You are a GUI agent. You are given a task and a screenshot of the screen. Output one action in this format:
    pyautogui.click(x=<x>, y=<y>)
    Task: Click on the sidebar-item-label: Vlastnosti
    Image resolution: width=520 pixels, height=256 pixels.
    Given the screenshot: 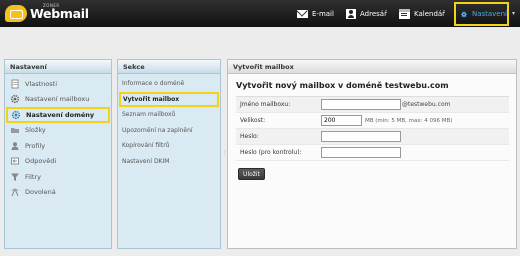 What is the action you would take?
    pyautogui.click(x=41, y=83)
    